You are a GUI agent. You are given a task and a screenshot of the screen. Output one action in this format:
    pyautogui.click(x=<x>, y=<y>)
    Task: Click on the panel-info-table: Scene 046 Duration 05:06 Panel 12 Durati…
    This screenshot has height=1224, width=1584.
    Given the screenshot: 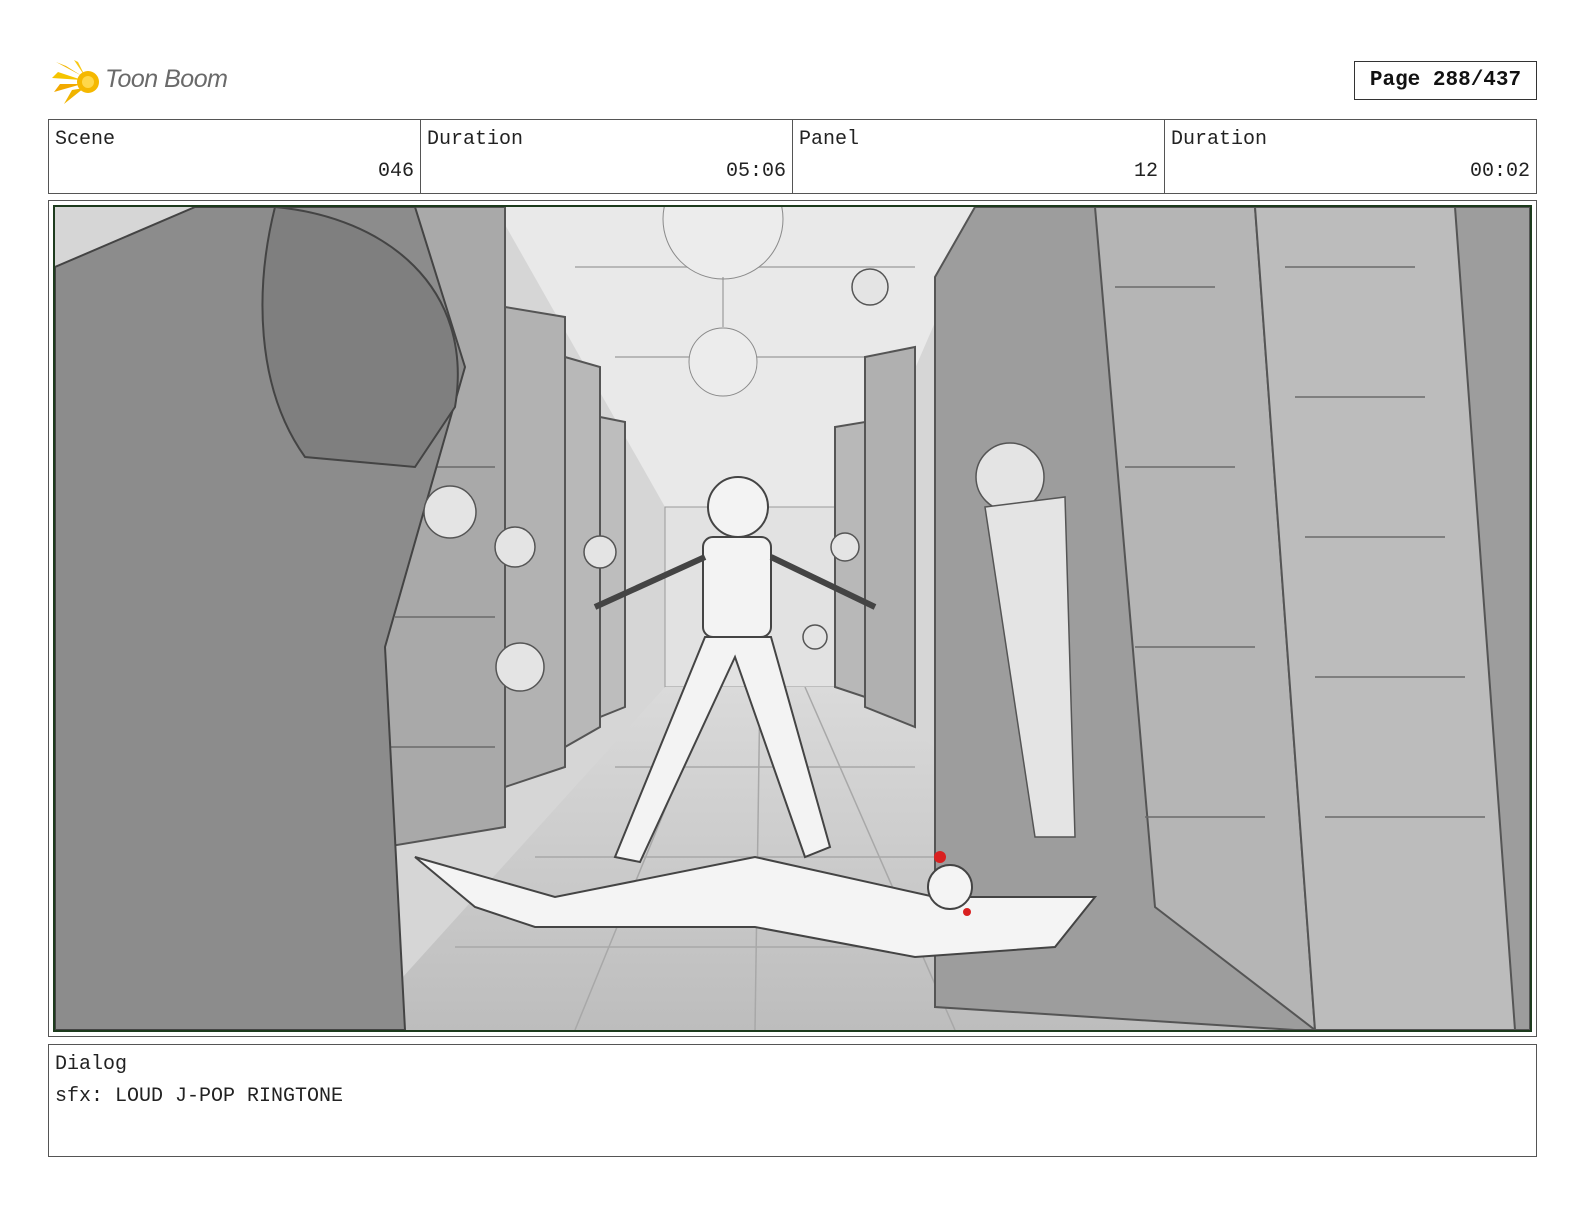 What is the action you would take?
    pyautogui.click(x=792, y=156)
    